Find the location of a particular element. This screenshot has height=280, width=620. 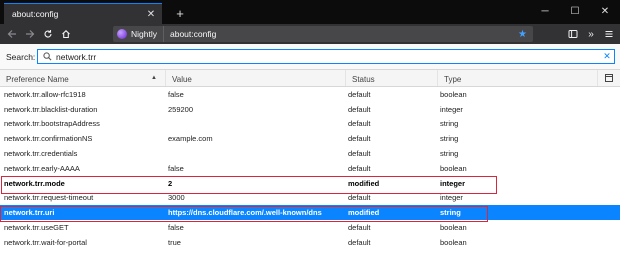

pref-name-cell: network.trr.confirmationNS is located at coordinates (48, 139).